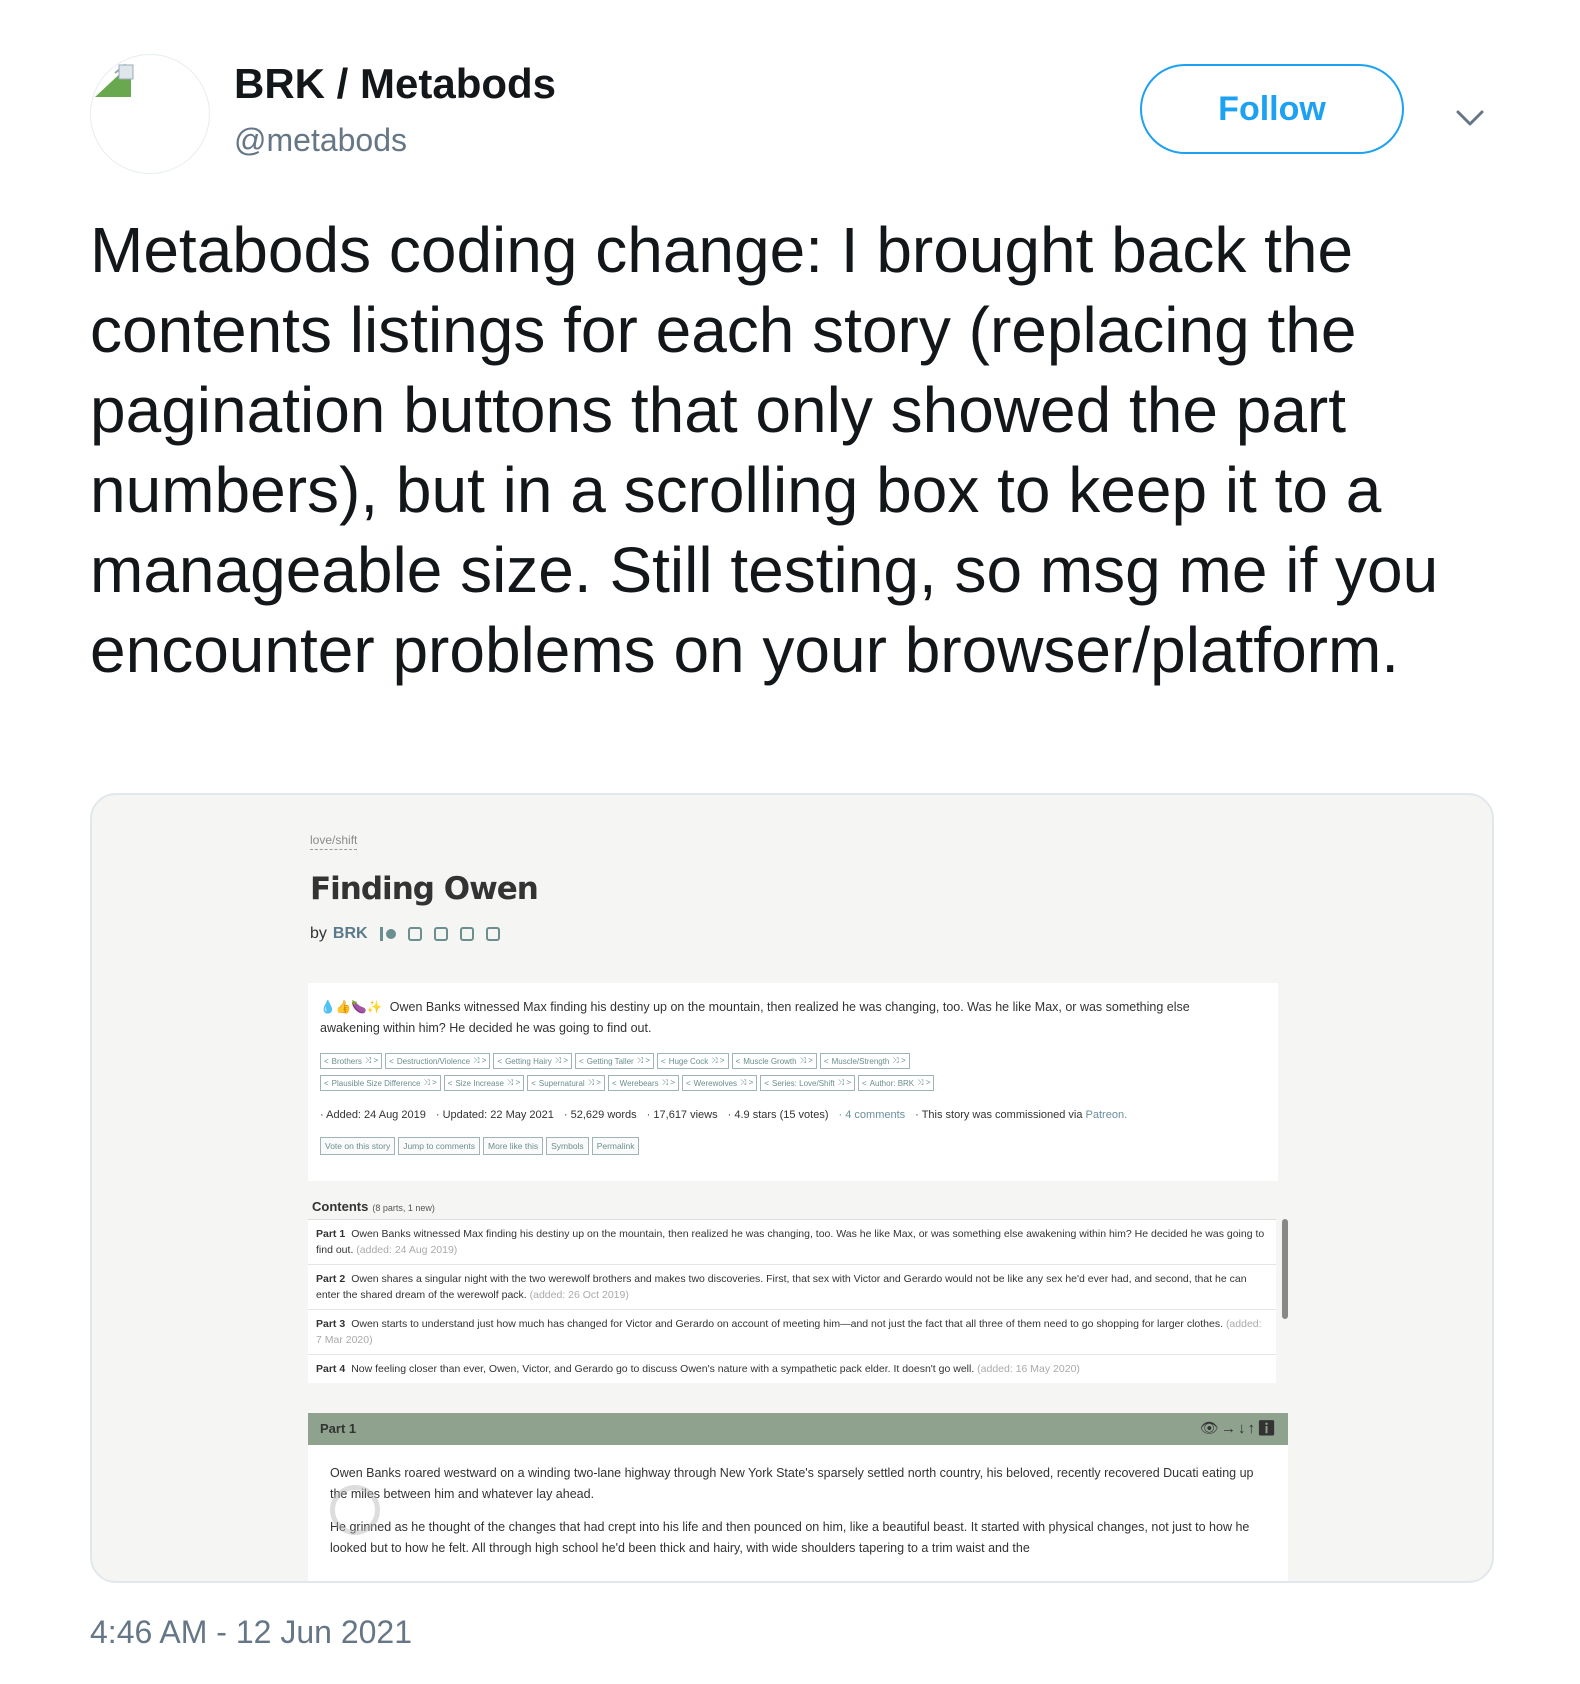 This screenshot has width=1580, height=1684. I want to click on tag: < Size Increase ⤨ >, so click(484, 1083).